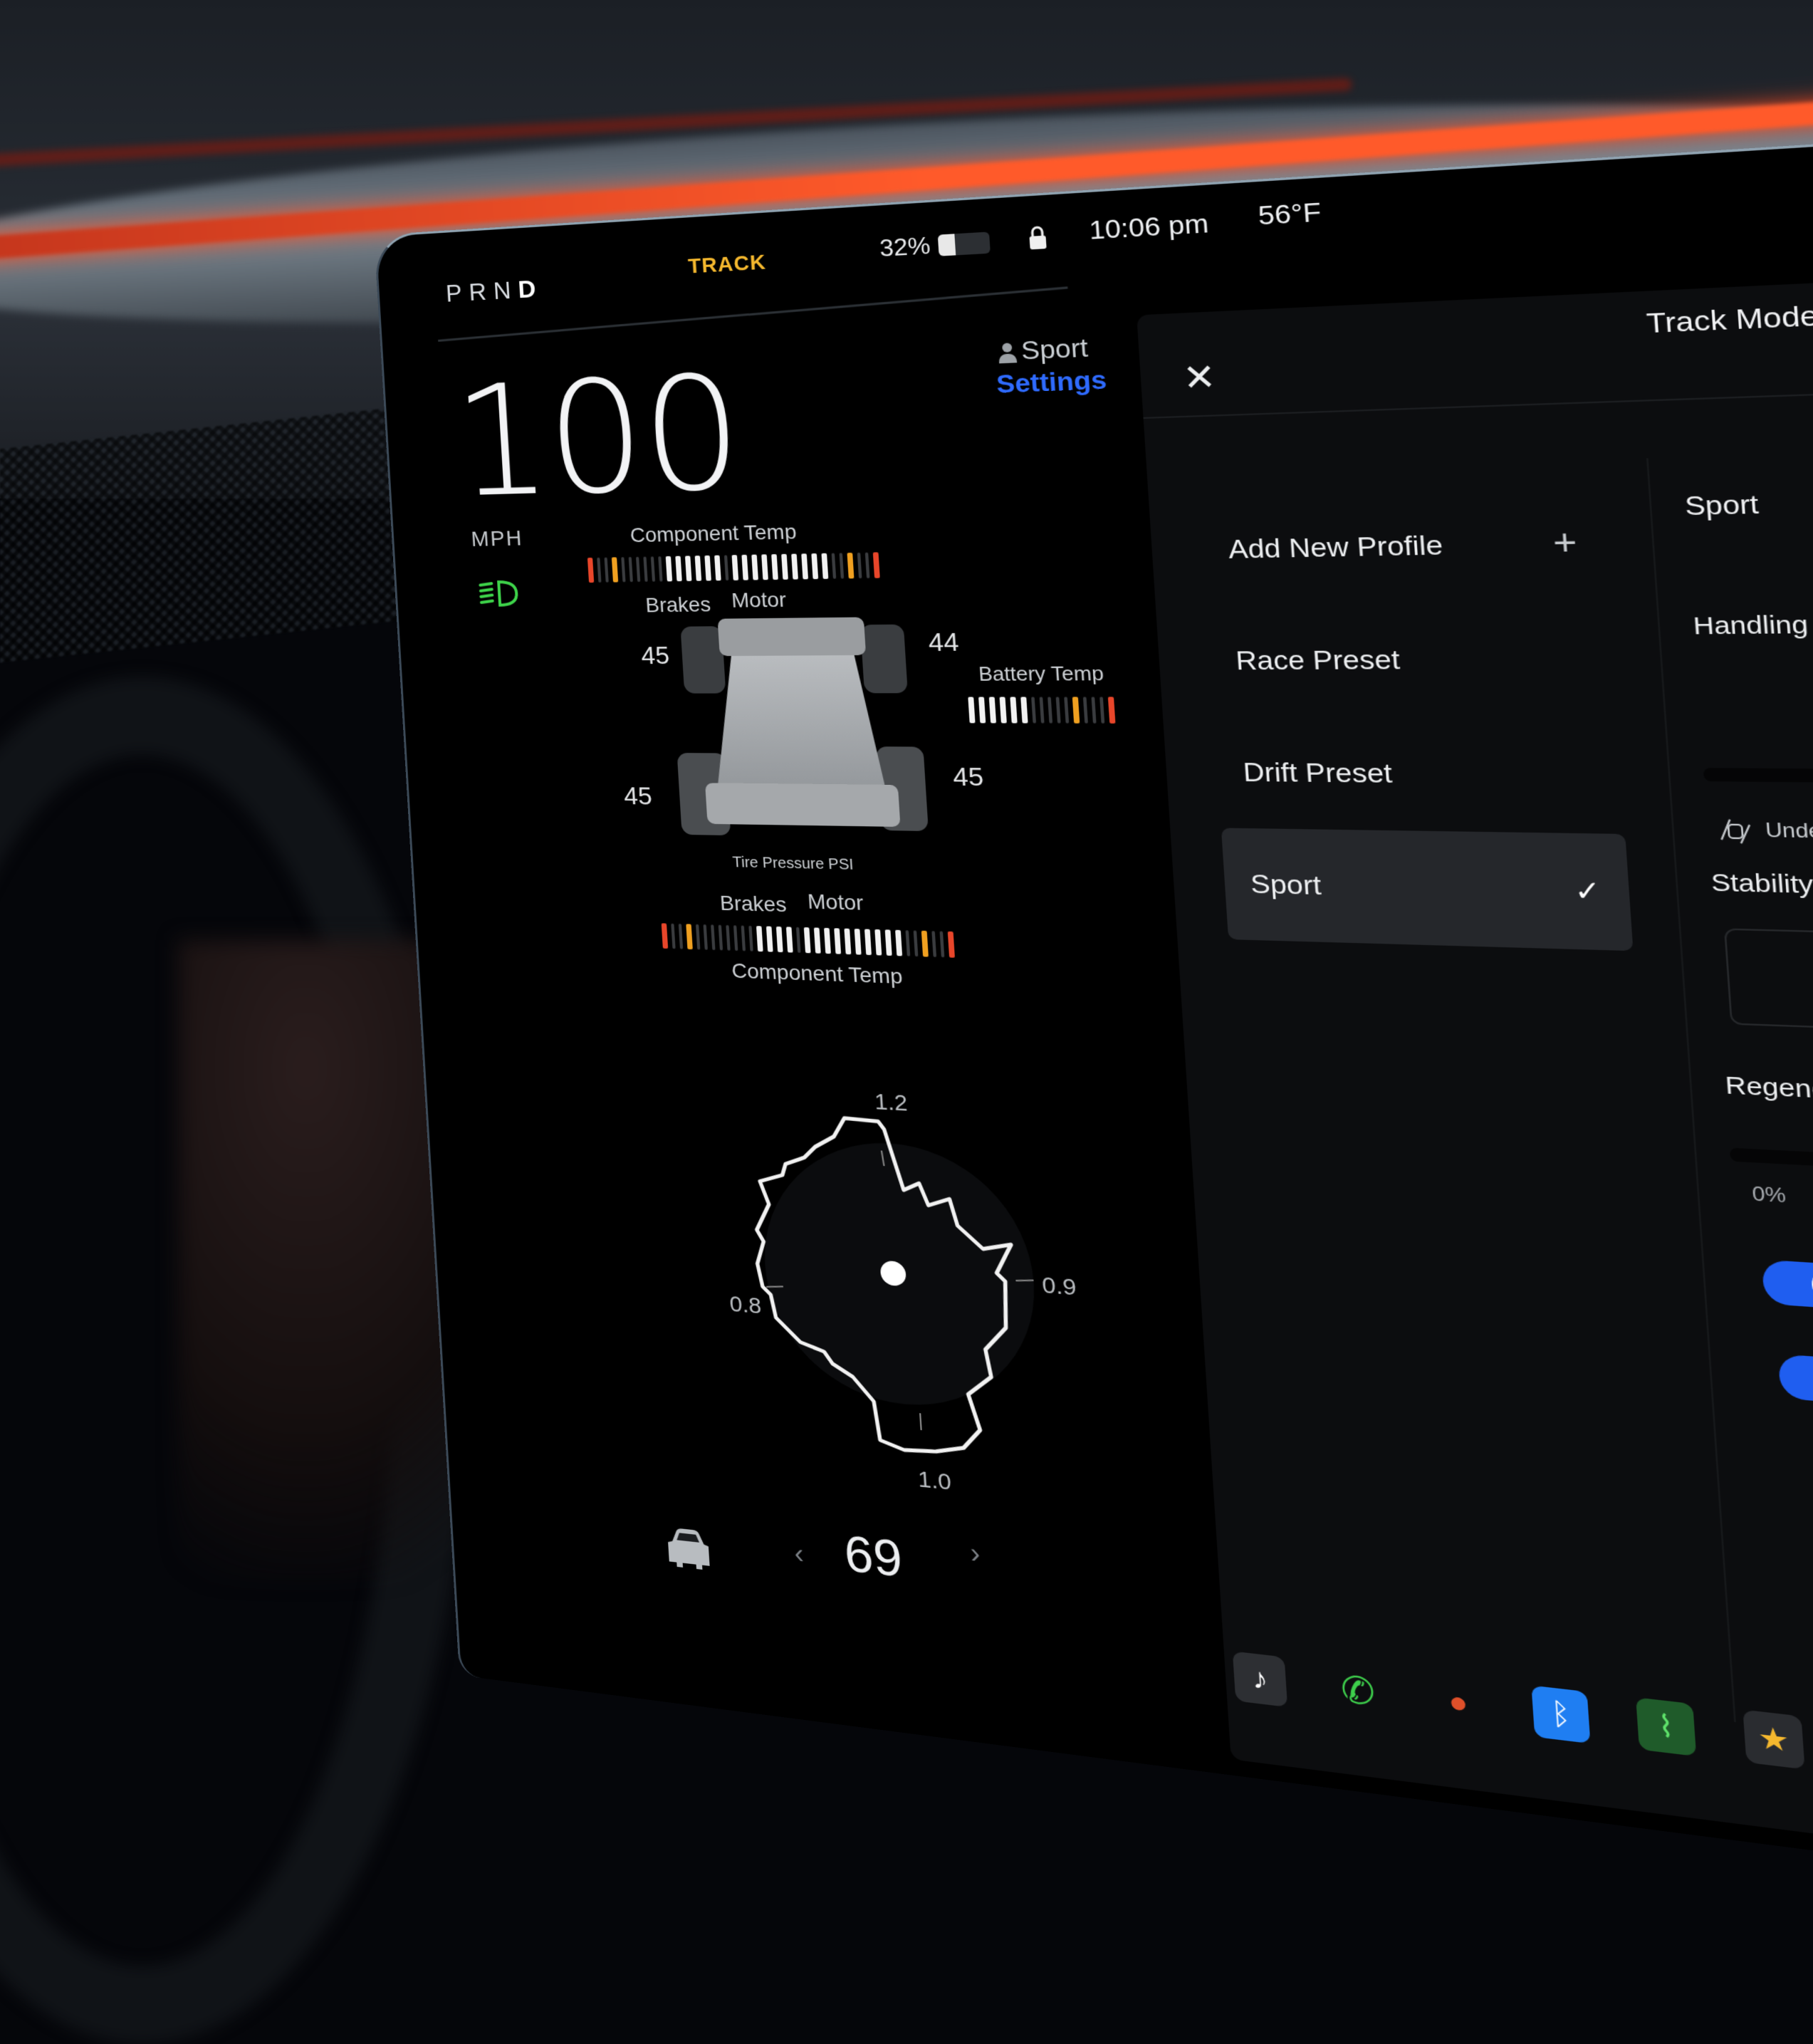 This screenshot has width=1813, height=2044. I want to click on gear-d-active: D, so click(530, 289).